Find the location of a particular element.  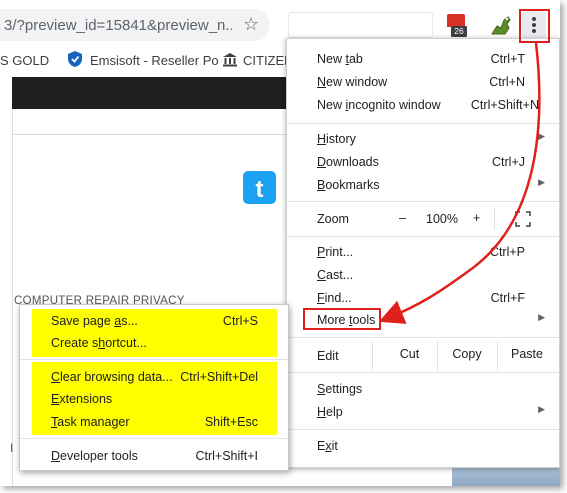

calendar-extension-icon: 26 is located at coordinates (457, 25).